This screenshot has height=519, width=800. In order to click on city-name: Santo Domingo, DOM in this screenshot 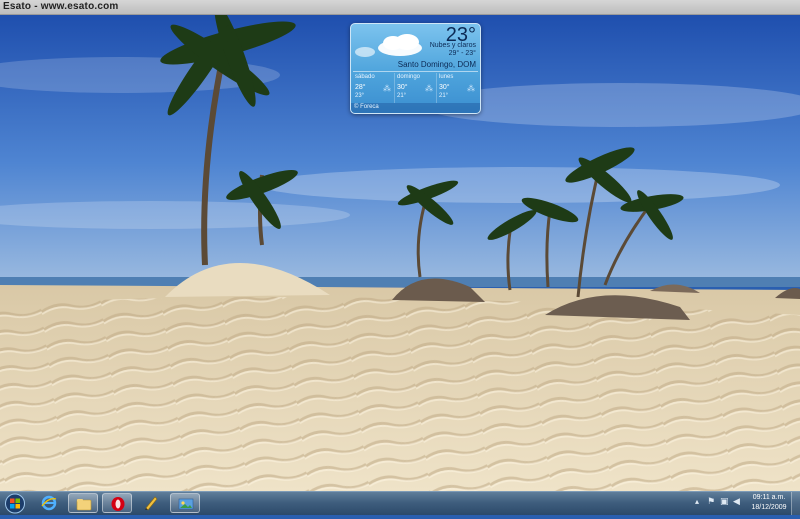, I will do `click(436, 64)`.